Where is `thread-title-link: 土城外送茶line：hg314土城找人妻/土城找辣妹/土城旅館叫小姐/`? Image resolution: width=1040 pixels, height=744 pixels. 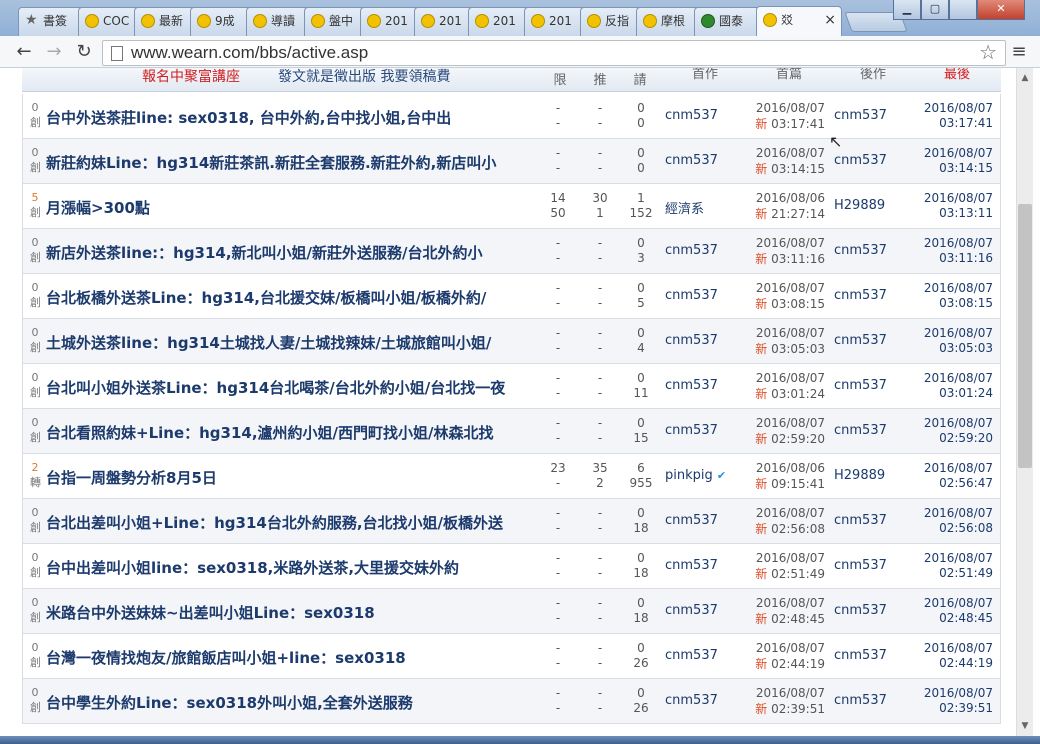 thread-title-link: 土城外送茶line：hg314土城找人妻/土城找辣妹/土城旅館叫小姐/ is located at coordinates (268, 342).